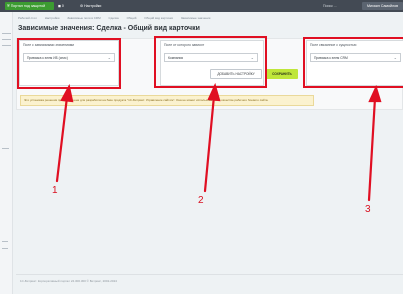  What do you see at coordinates (209, 274) in the screenshot?
I see `footer-divider` at bounding box center [209, 274].